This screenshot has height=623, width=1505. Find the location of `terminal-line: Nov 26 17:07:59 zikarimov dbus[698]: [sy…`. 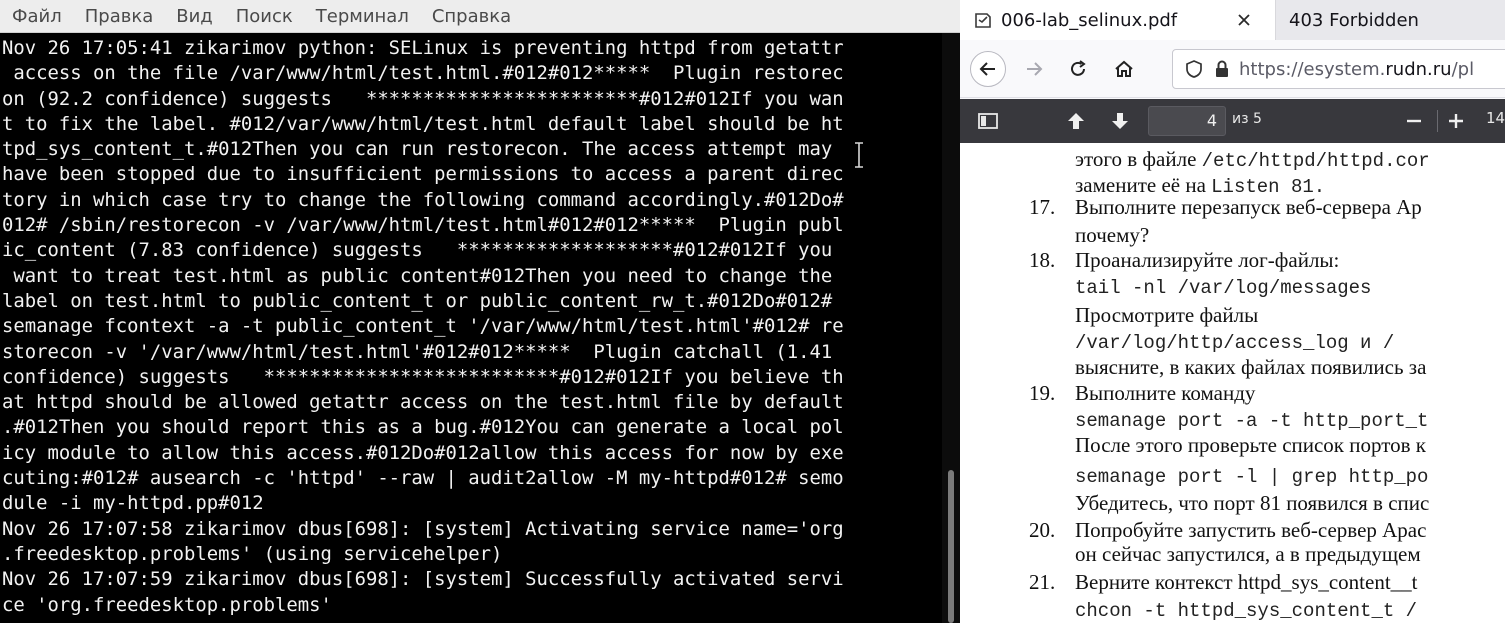

terminal-line: Nov 26 17:07:59 zikarimov dbus[698]: [sy… is located at coordinates (423, 579).